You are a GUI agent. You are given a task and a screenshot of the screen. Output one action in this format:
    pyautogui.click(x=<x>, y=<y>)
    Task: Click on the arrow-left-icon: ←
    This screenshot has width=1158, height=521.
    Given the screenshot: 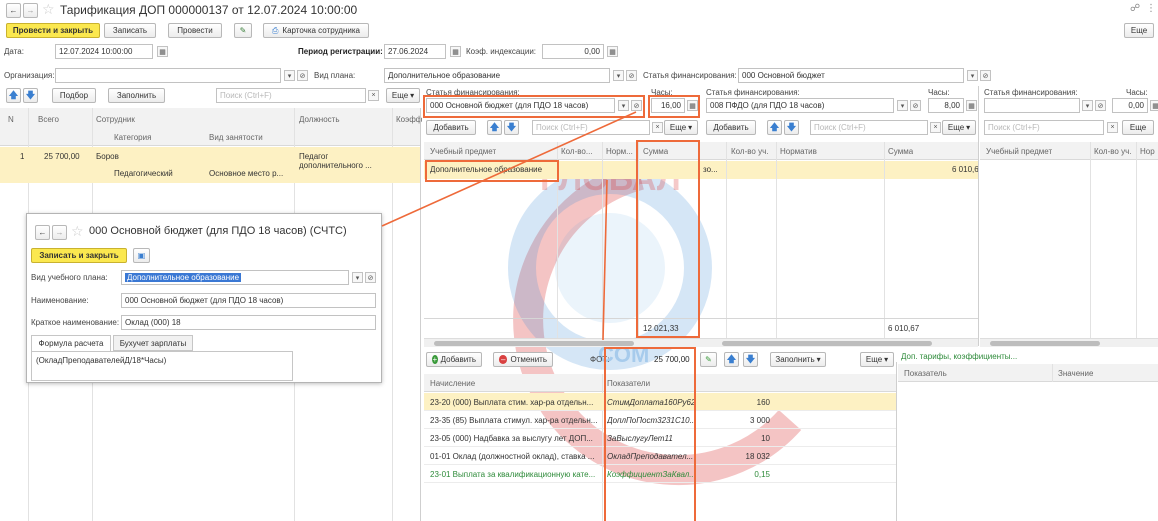 What is the action you would take?
    pyautogui.click(x=42, y=232)
    